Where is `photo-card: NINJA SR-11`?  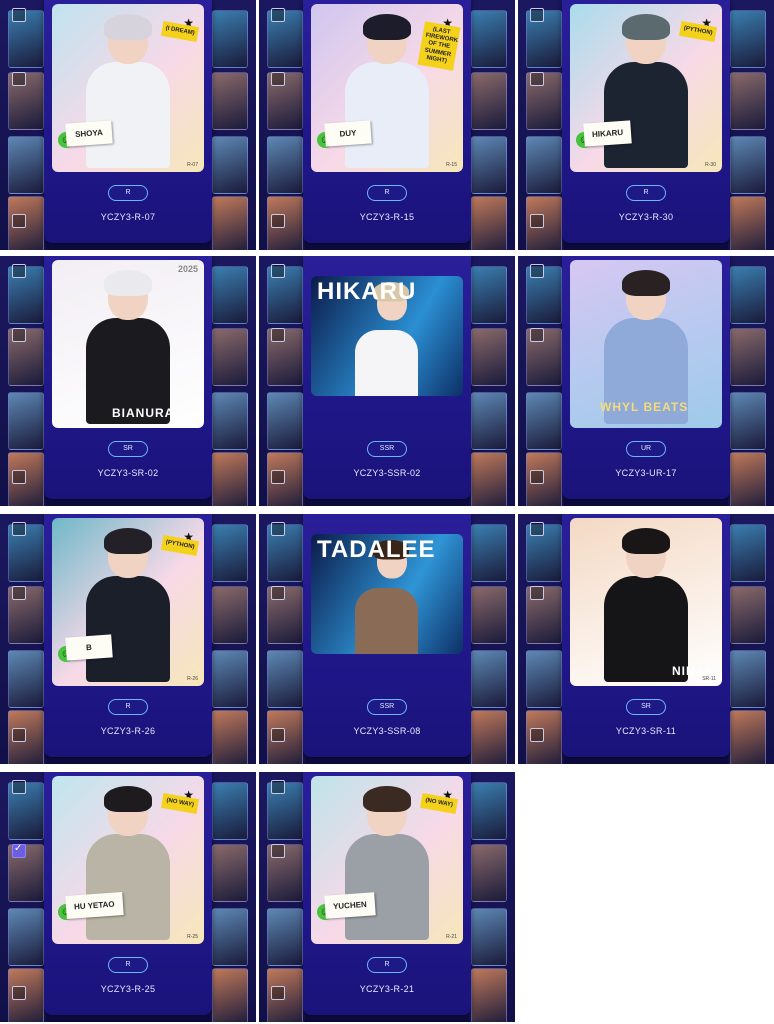 photo-card: NINJA SR-11 is located at coordinates (646, 602).